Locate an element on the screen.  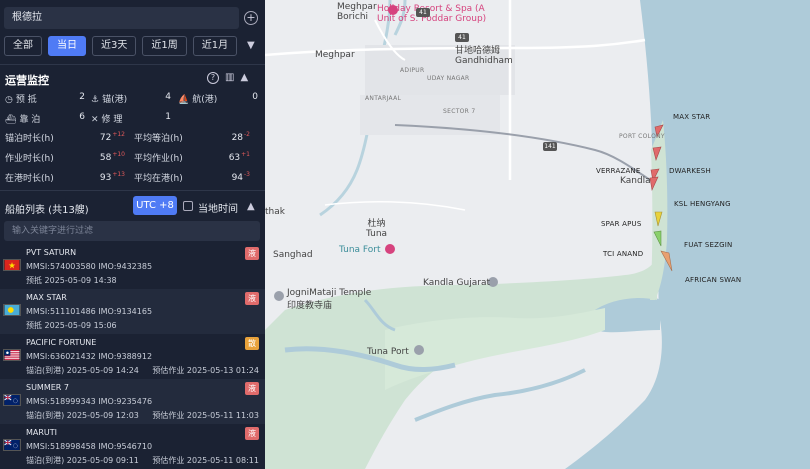
cargo-badge: 散 is located at coordinates (252, 343).